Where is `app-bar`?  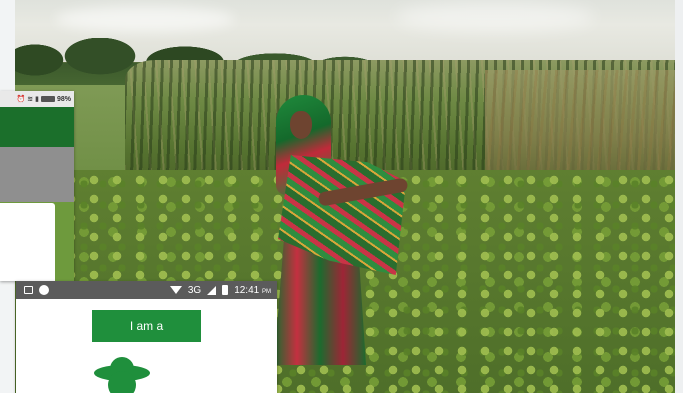 app-bar is located at coordinates (37, 127).